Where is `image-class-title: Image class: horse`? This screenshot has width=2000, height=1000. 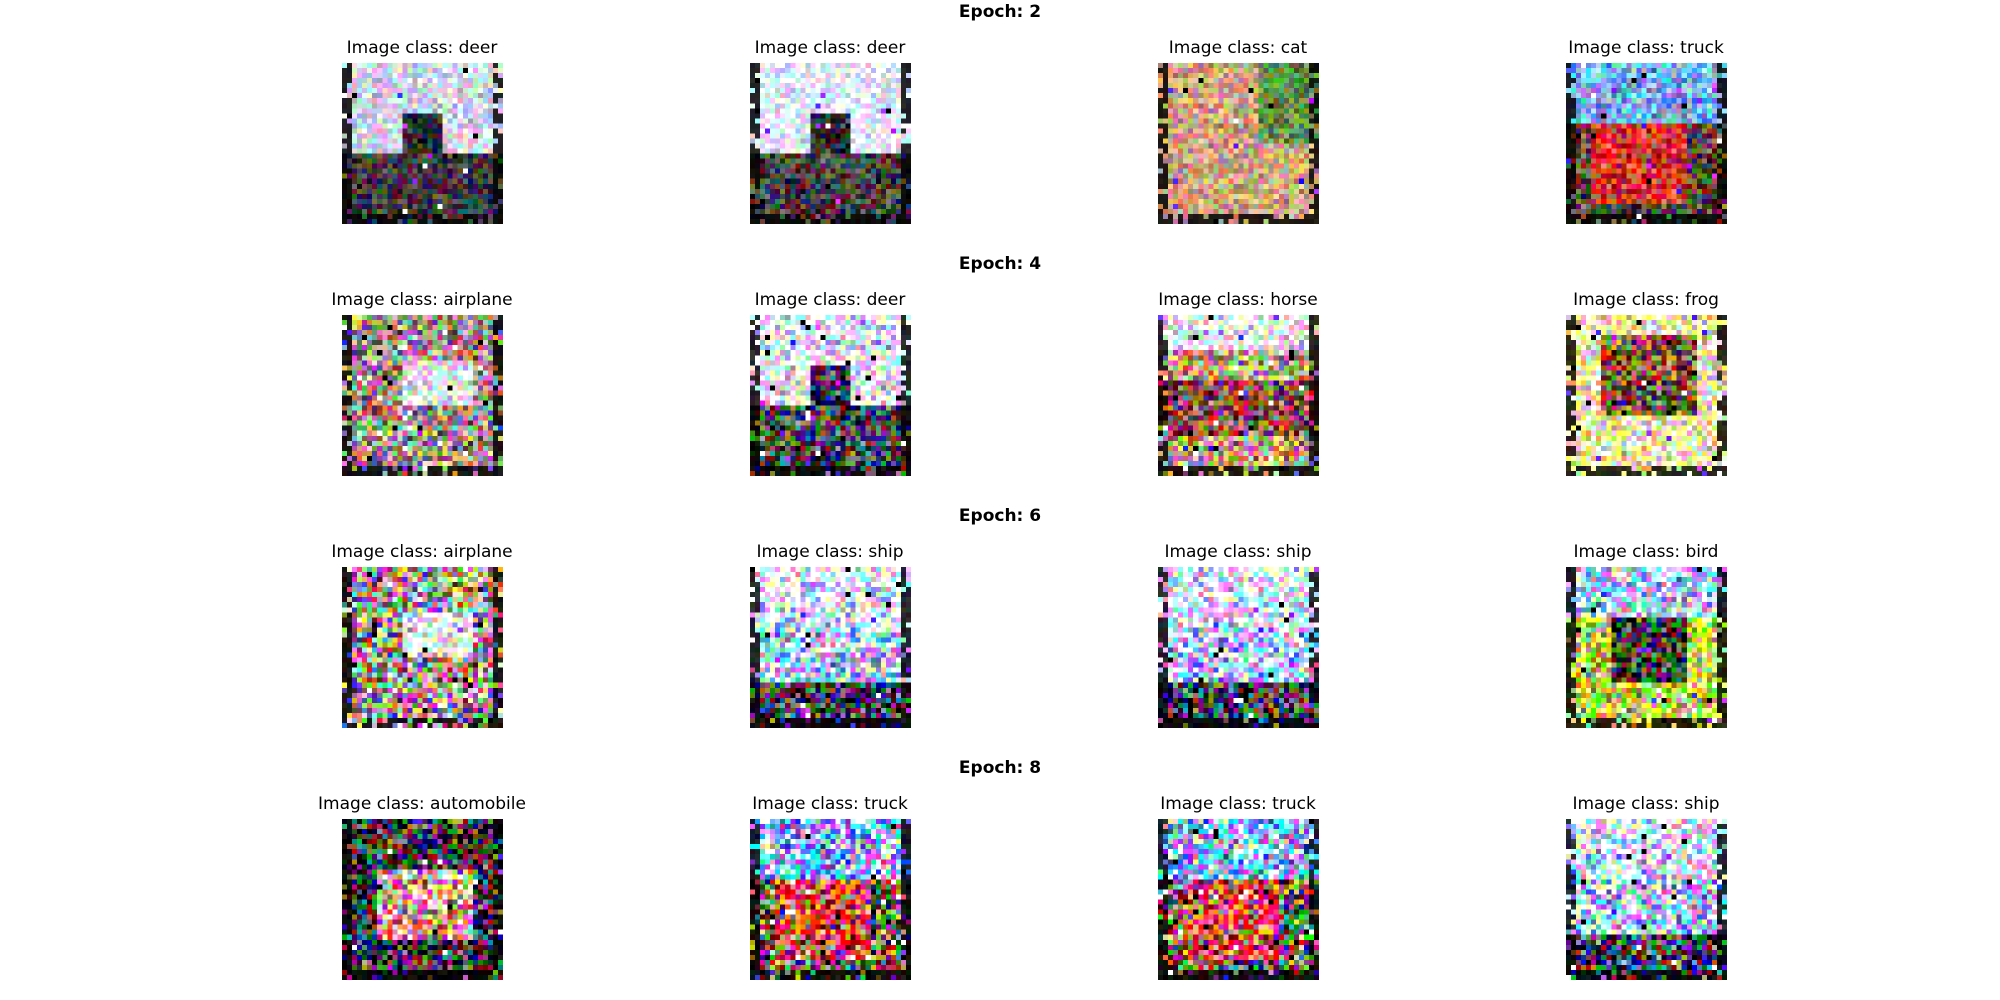 image-class-title: Image class: horse is located at coordinates (1238, 300).